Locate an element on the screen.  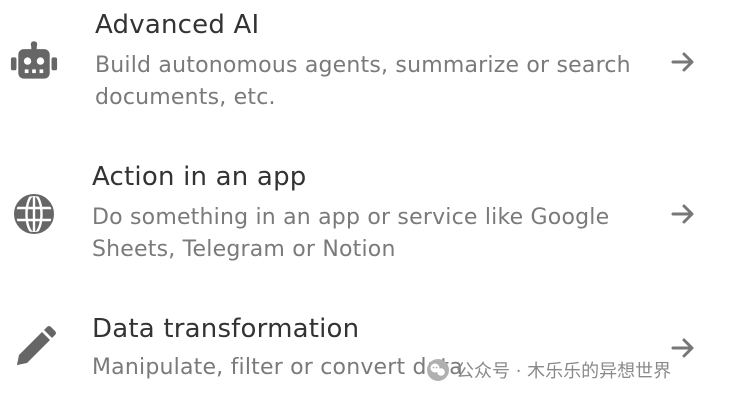
watermark-text: 公众号 · 木乐乐的异想世界 is located at coordinates (564, 371).